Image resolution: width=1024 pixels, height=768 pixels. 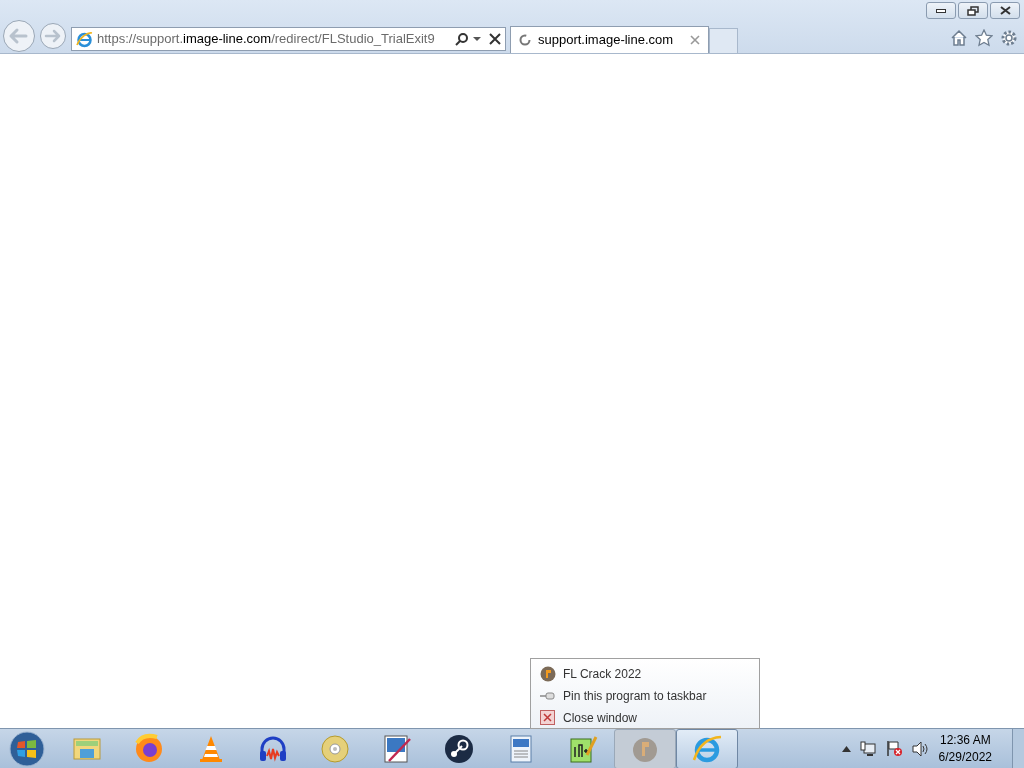 What do you see at coordinates (495, 39) in the screenshot?
I see `stop-icon` at bounding box center [495, 39].